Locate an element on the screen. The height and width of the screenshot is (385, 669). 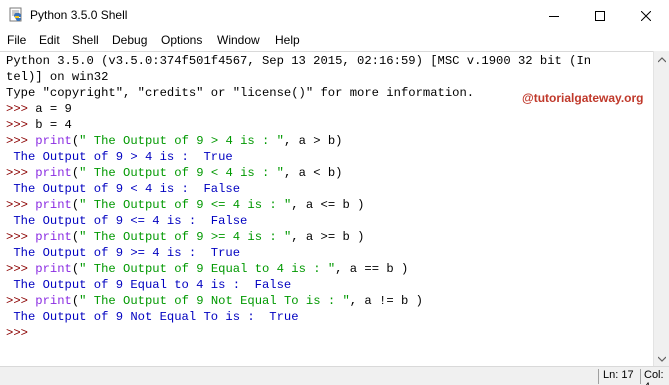
watermark-text: @tutorialgateway.org is located at coordinates (583, 98).